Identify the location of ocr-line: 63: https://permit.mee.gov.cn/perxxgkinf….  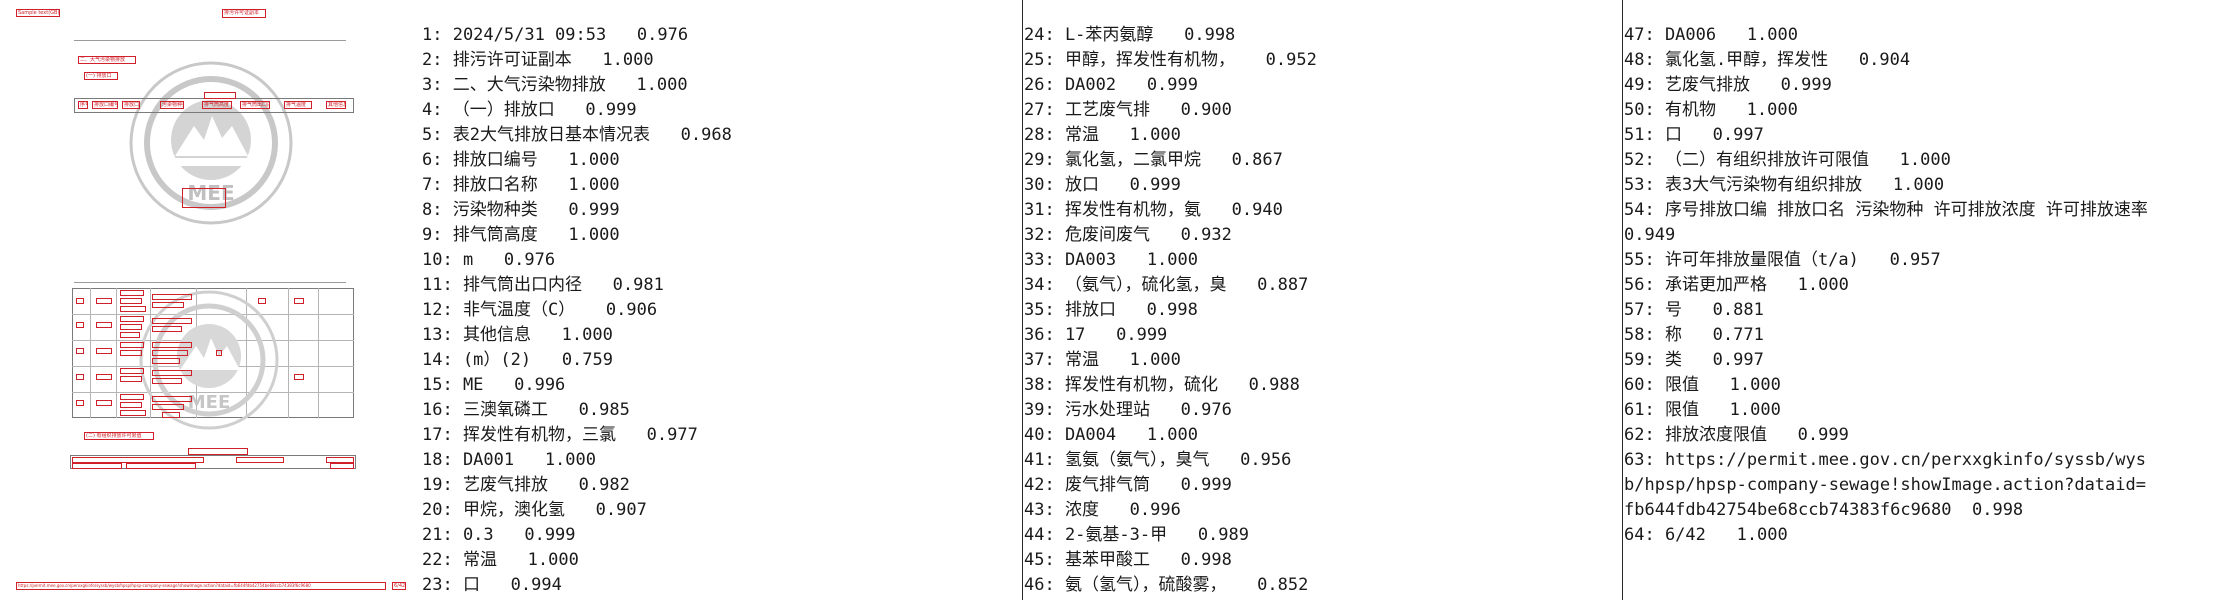
(1885, 485).